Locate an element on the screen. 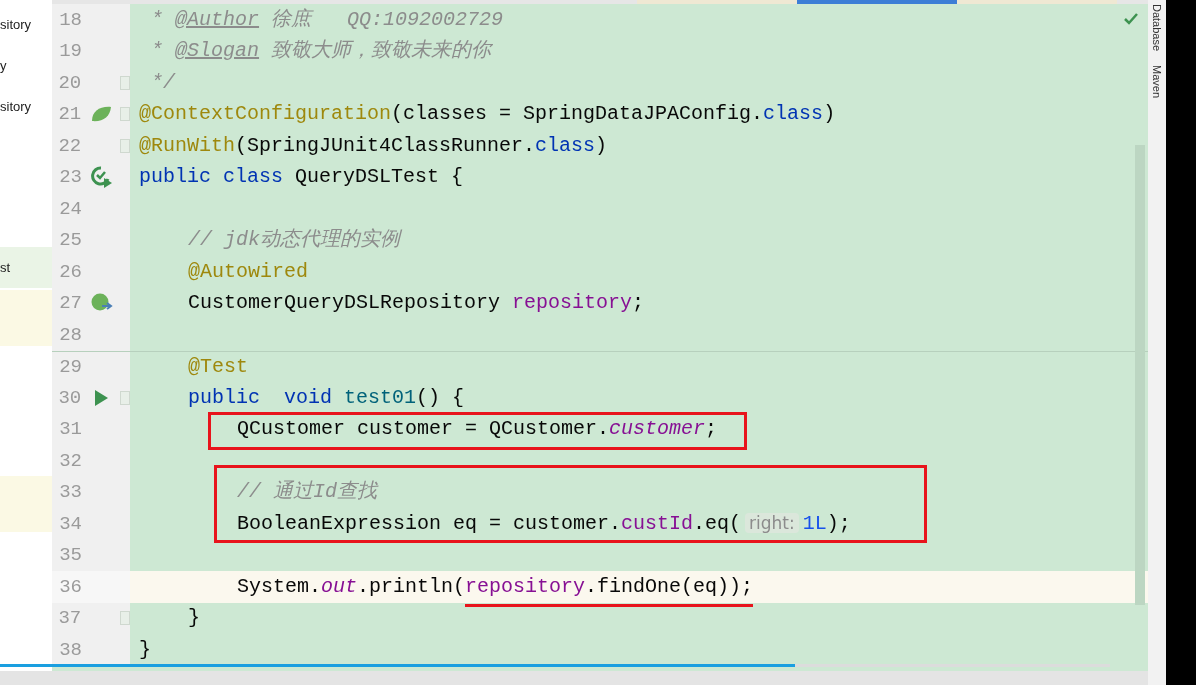 The height and width of the screenshot is (685, 1196). code-token: () { is located at coordinates (440, 397).